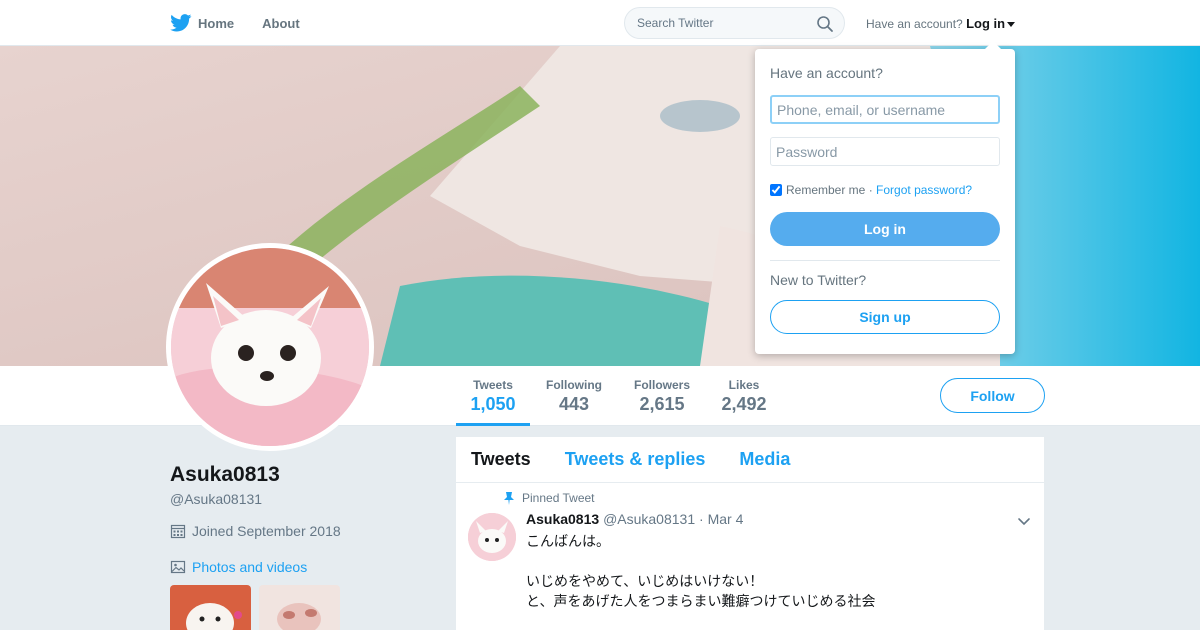 The width and height of the screenshot is (1200, 630). Describe the element at coordinates (216, 499) in the screenshot. I see `profile-handle: @Asuka08131` at that location.